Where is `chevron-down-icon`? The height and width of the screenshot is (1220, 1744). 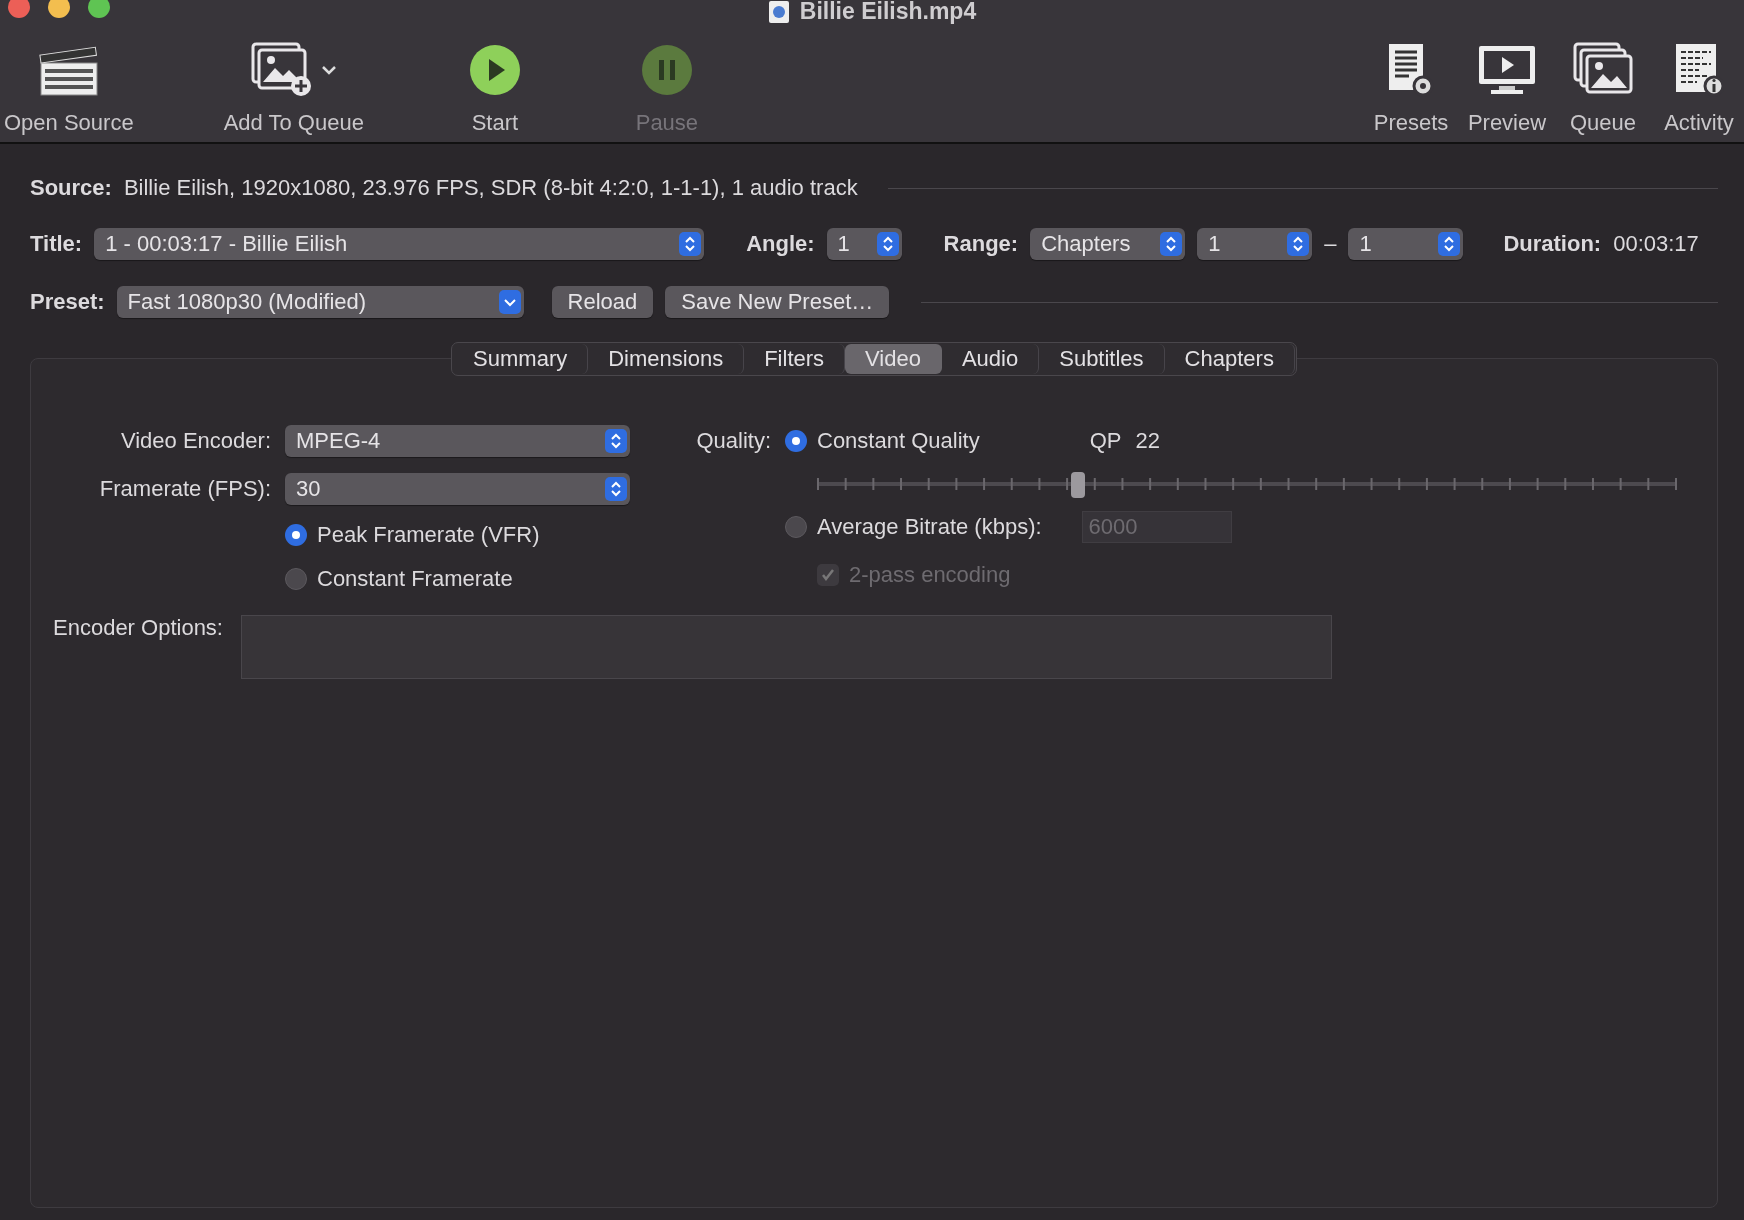 chevron-down-icon is located at coordinates (509, 302).